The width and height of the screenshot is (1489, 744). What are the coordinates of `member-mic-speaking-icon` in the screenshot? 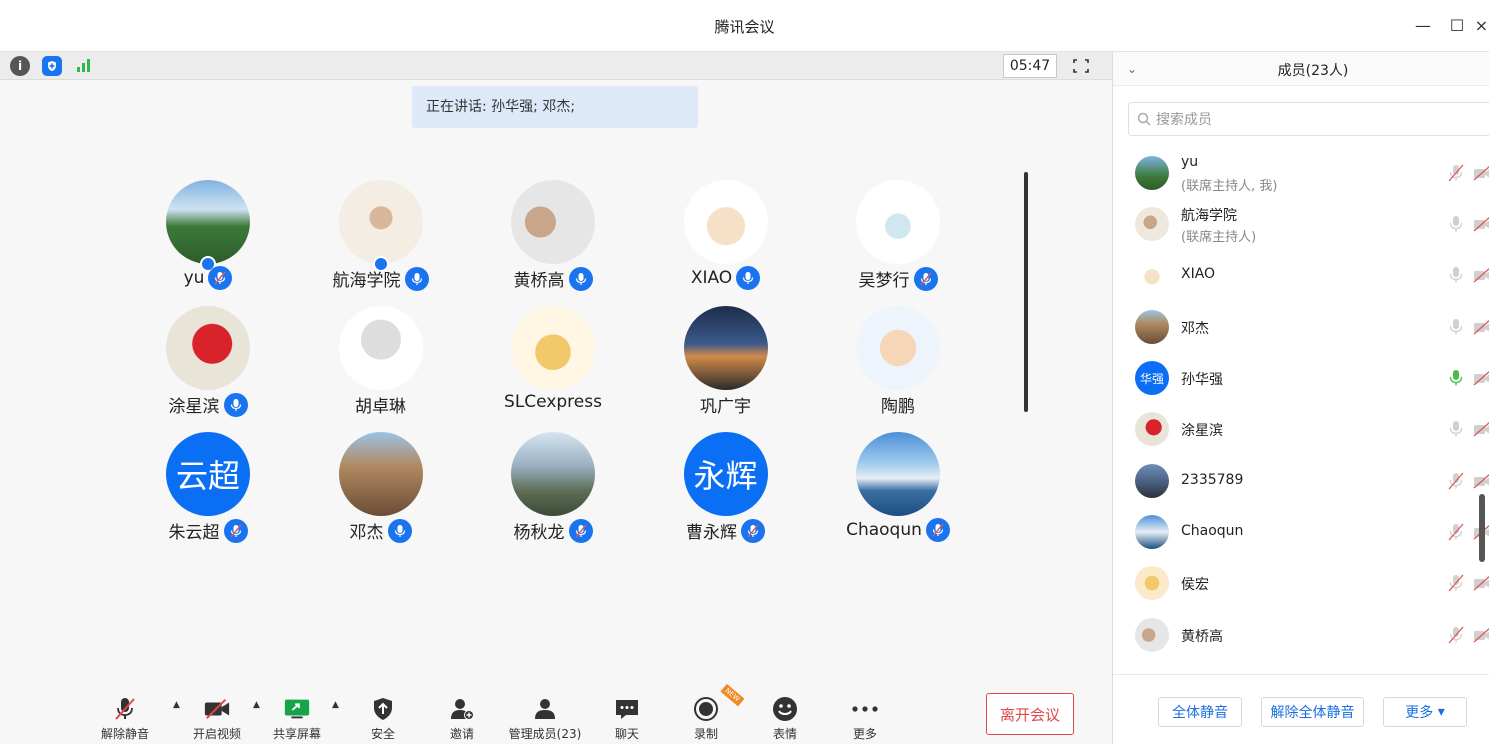 It's located at (1456, 378).